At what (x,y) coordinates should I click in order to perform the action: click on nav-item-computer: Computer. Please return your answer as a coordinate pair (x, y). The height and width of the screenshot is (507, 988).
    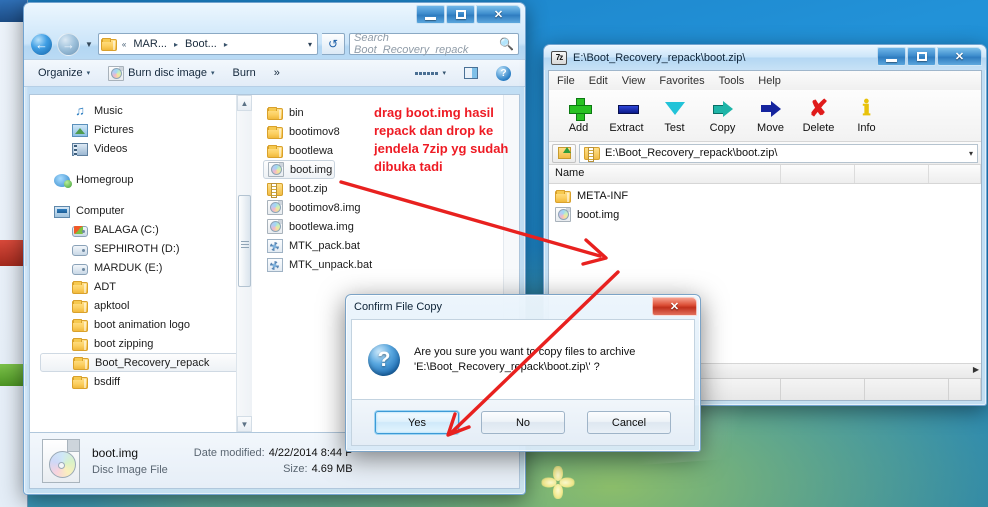
    Looking at the image, I should click on (141, 210).